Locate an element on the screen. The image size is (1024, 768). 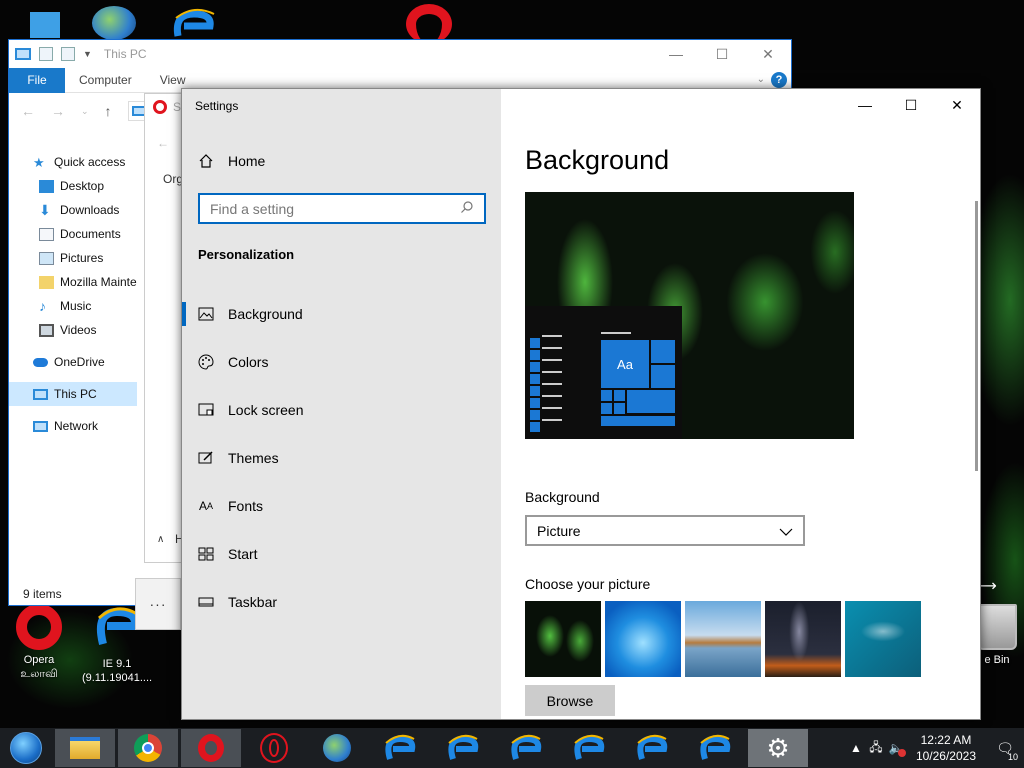
taskbar-opera-gx is located at coordinates (274, 748).